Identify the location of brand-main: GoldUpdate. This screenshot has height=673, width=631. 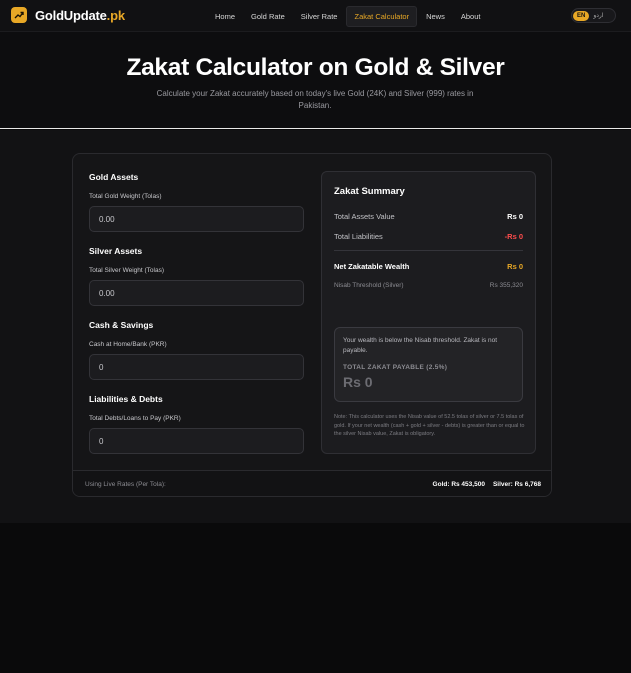
(71, 15).